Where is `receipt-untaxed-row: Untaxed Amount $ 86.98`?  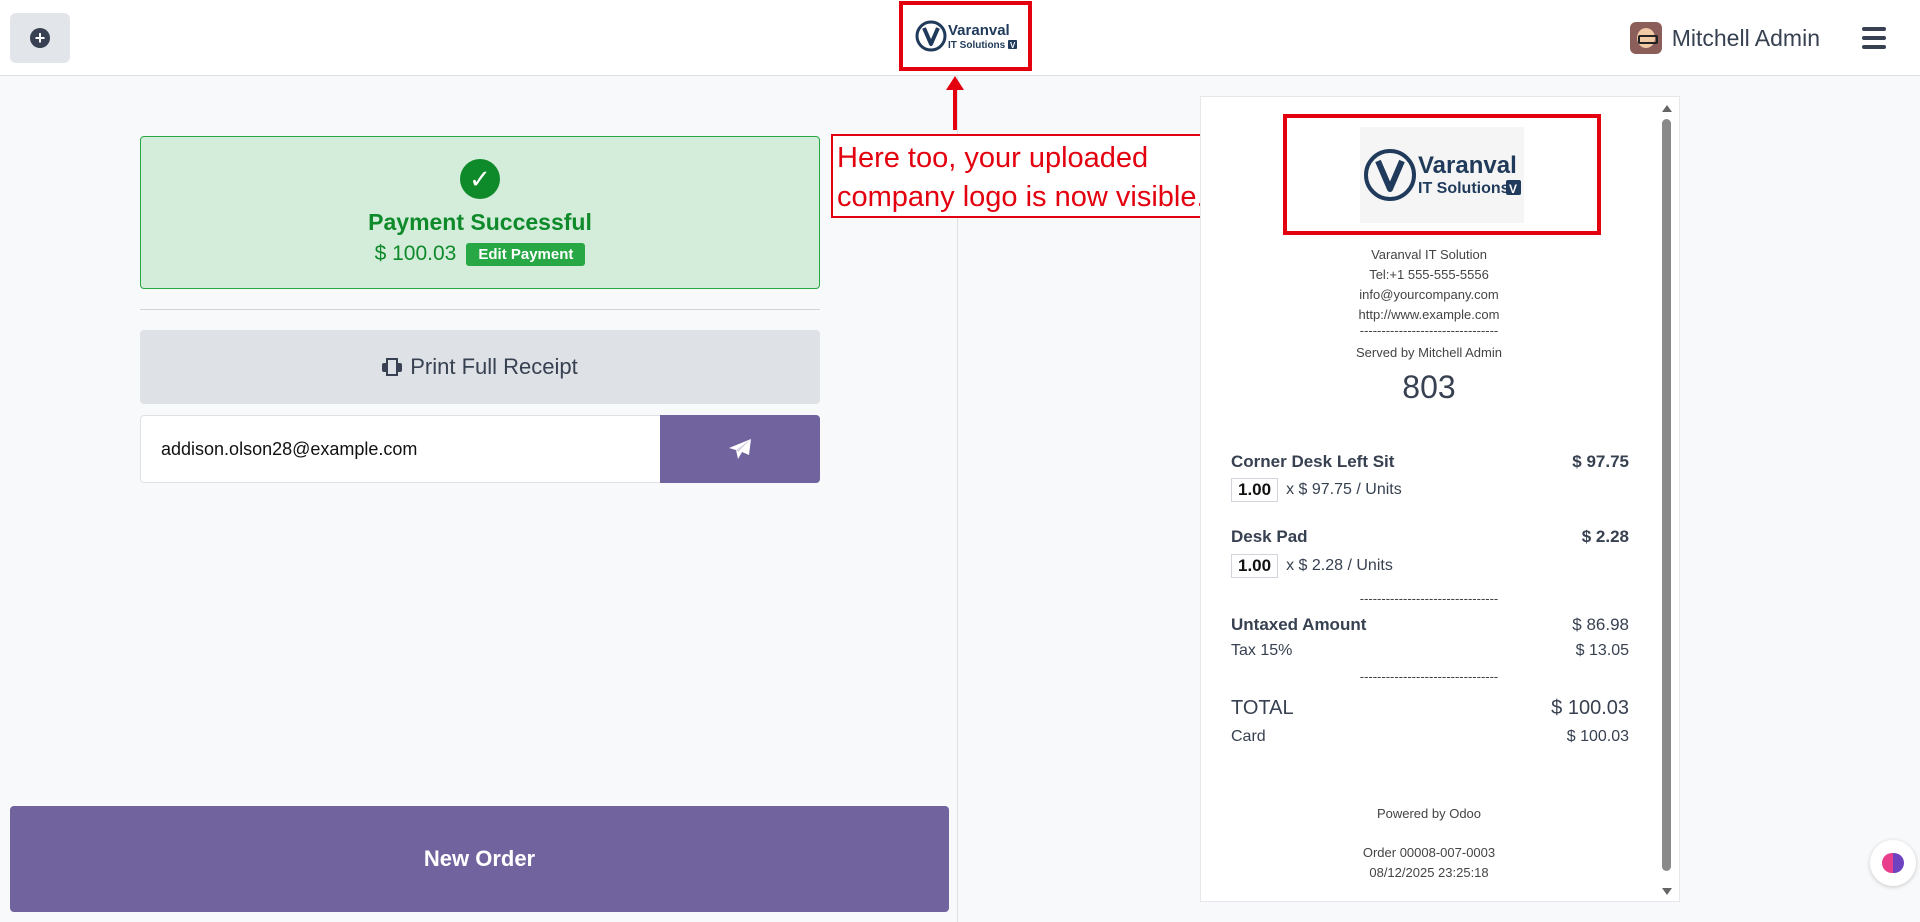 receipt-untaxed-row: Untaxed Amount $ 86.98 is located at coordinates (1430, 625).